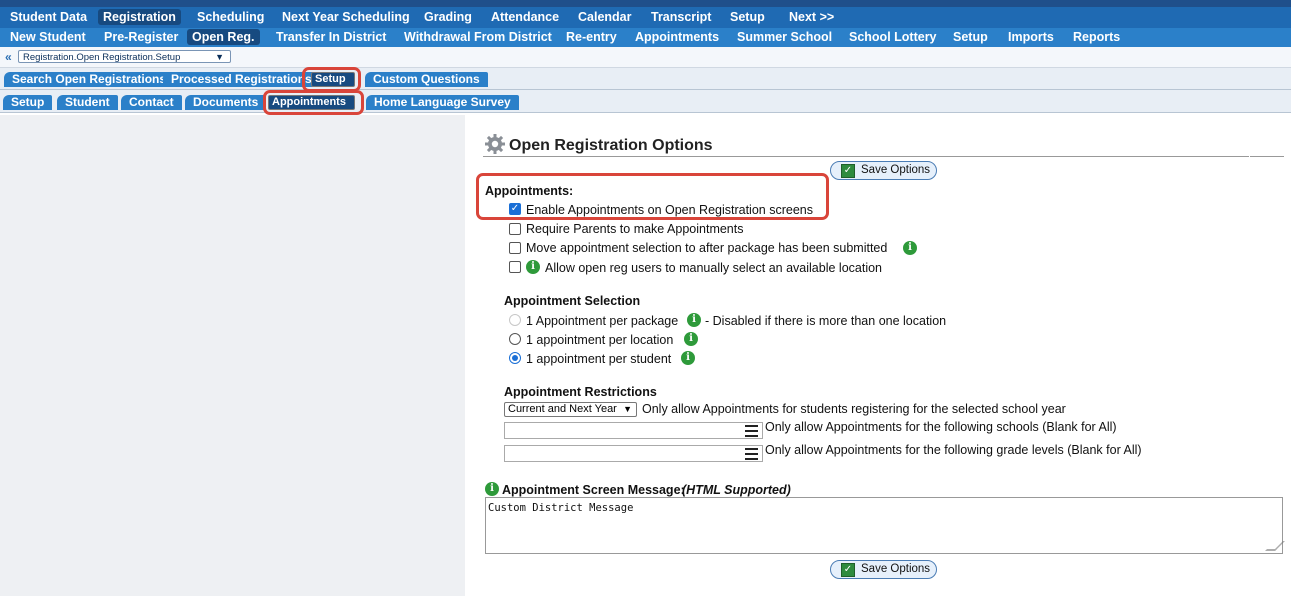  I want to click on subnav-reports: Reports, so click(1096, 37).